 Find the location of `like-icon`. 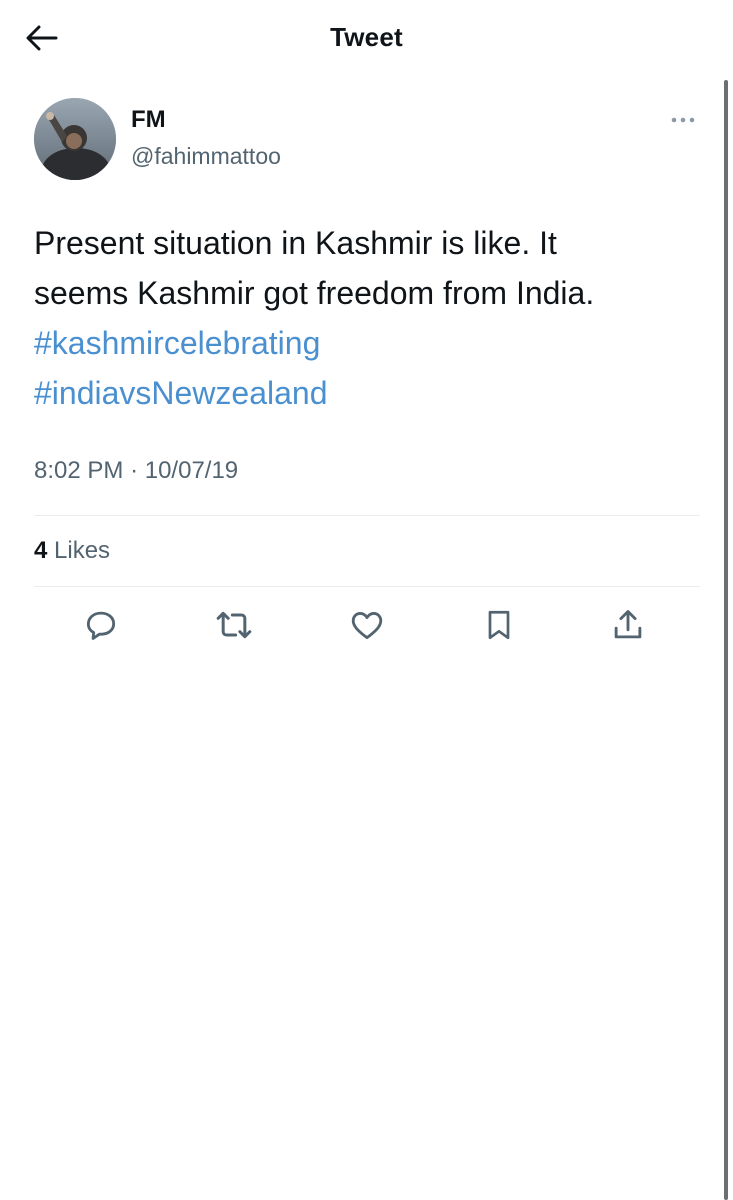

like-icon is located at coordinates (367, 626).